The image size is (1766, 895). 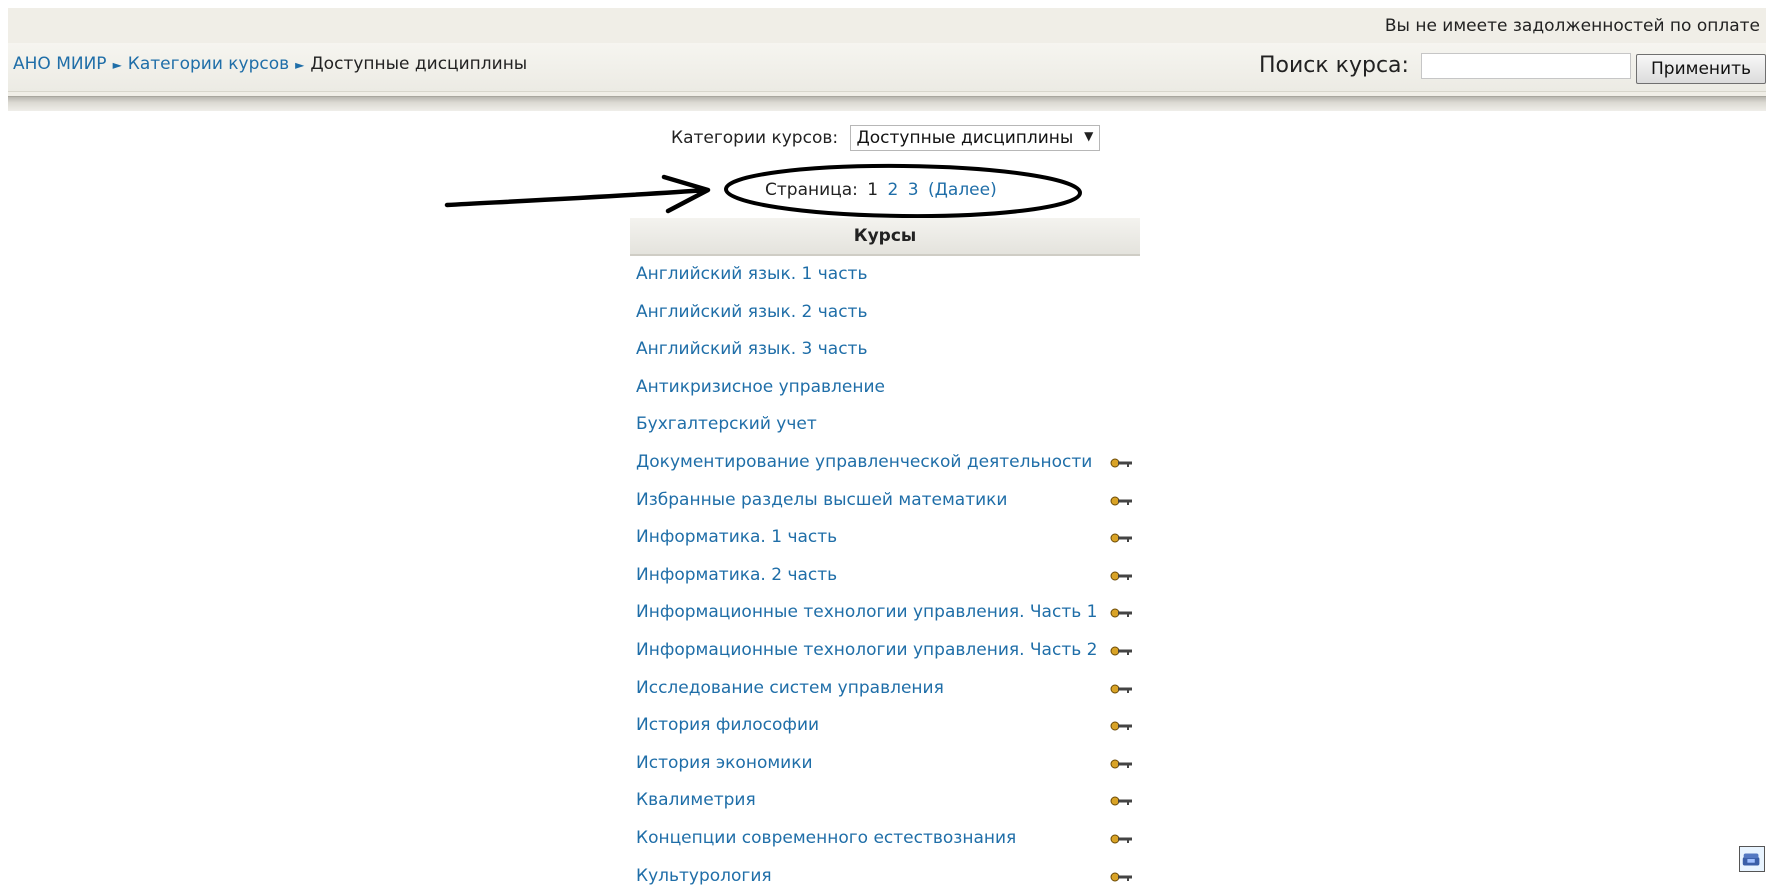 I want to click on pager-current-page: 1, so click(x=872, y=190).